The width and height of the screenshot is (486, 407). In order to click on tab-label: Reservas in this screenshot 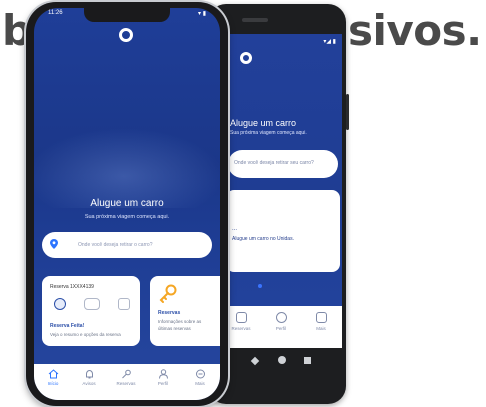, I will do `click(126, 383)`.